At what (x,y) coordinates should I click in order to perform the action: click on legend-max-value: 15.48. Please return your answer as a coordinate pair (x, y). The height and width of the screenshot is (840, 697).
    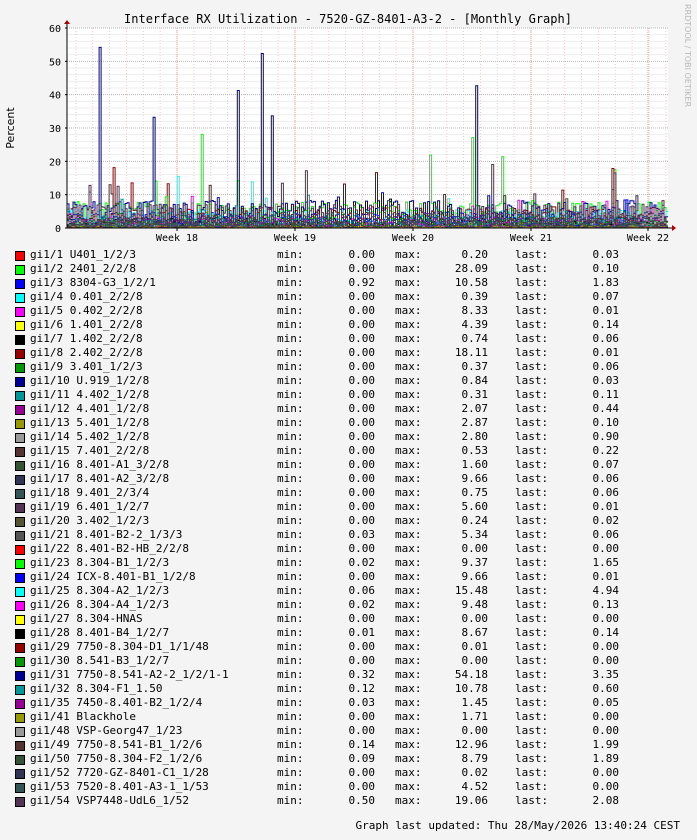
    Looking at the image, I should click on (471, 590).